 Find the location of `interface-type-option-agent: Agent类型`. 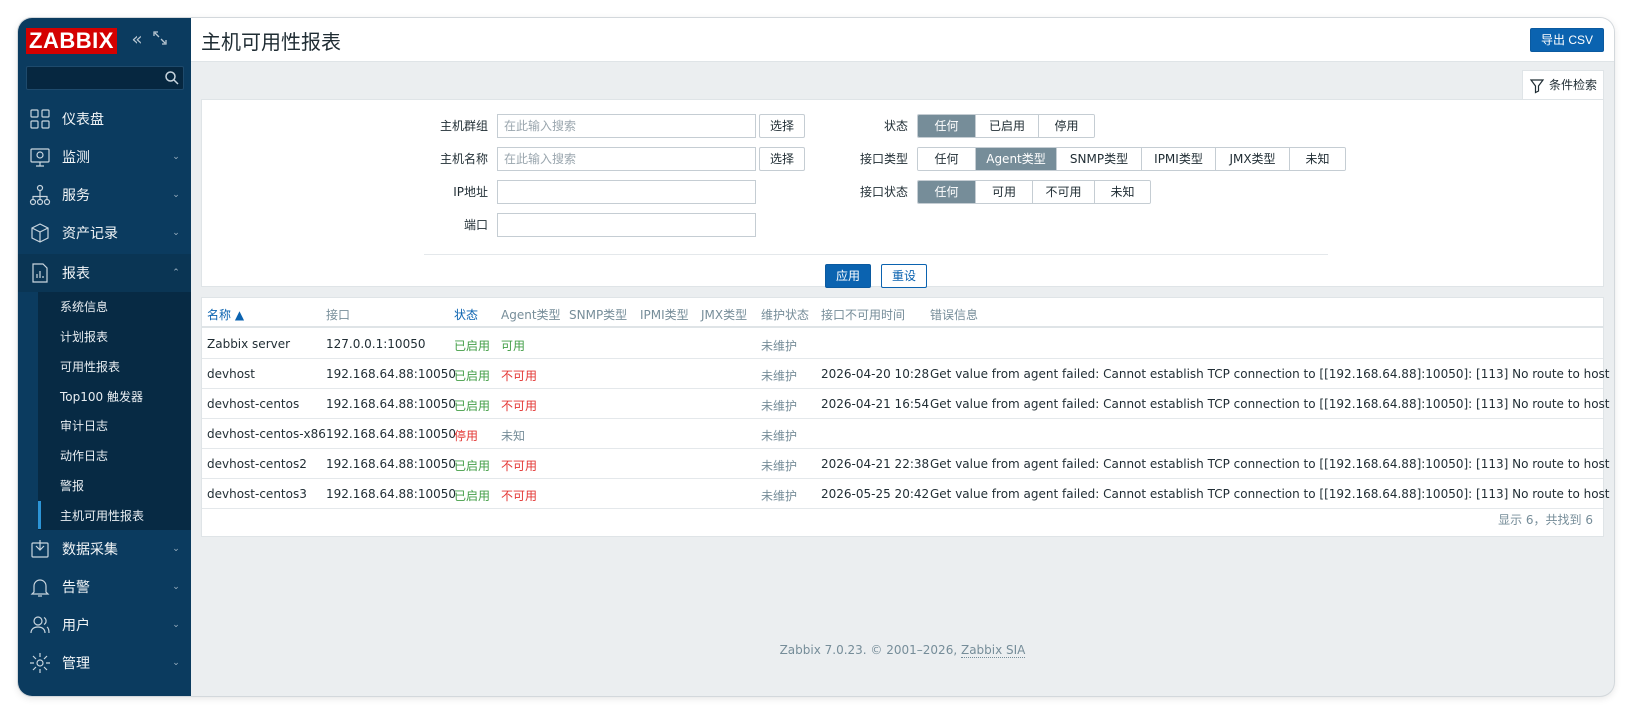

interface-type-option-agent: Agent类型 is located at coordinates (1015, 159).